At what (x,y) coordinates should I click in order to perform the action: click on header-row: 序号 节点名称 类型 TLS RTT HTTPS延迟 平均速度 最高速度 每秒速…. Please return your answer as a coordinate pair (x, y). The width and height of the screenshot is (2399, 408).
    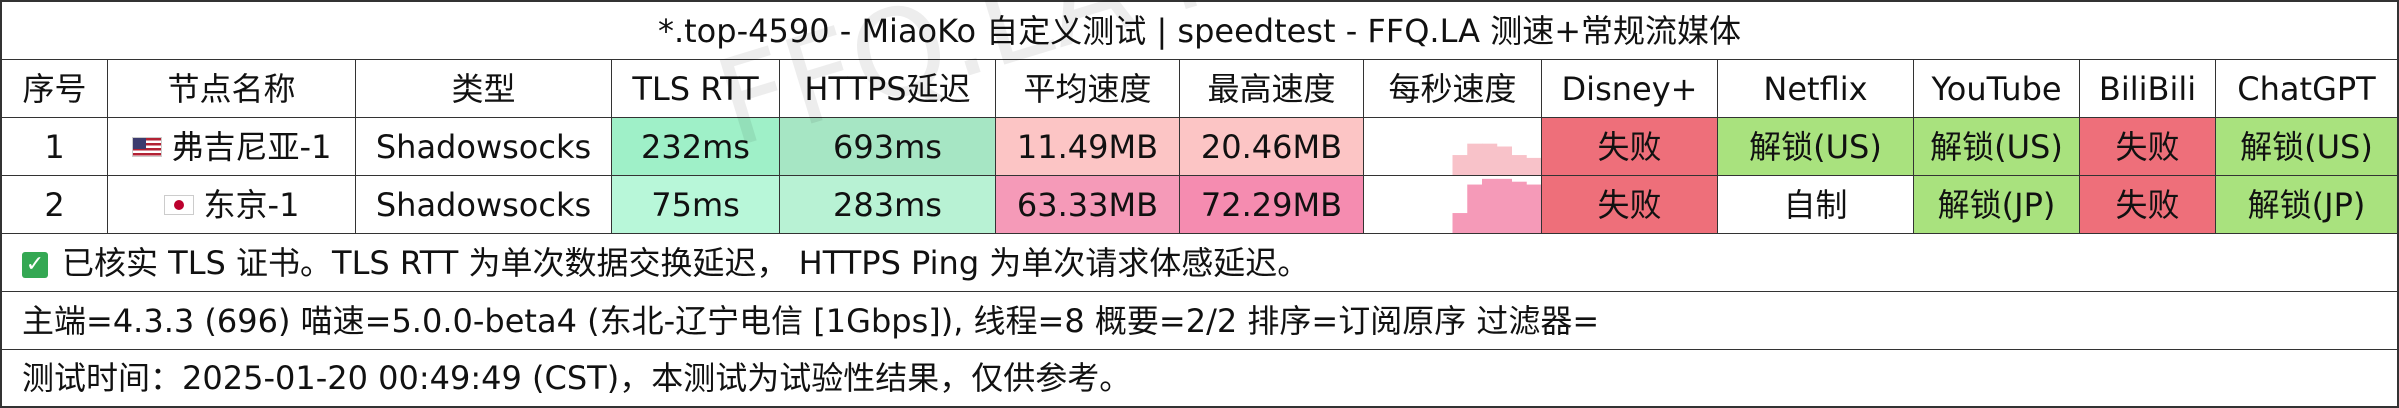
    Looking at the image, I should click on (1199, 89).